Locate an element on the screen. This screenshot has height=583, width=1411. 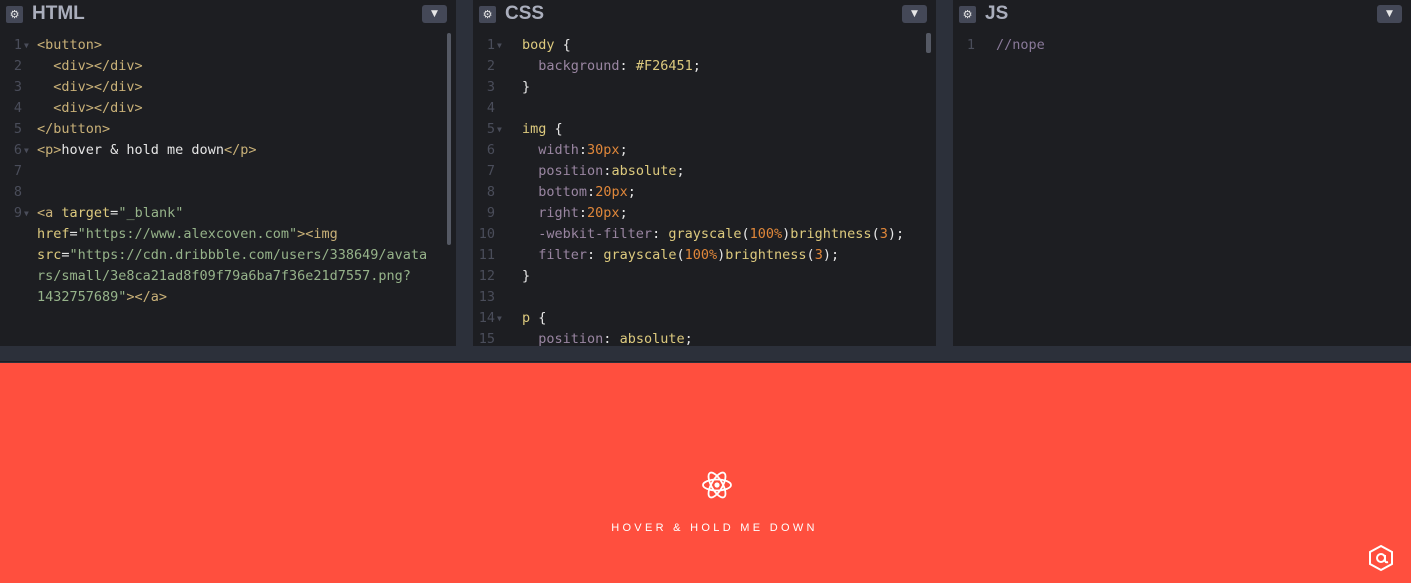
code-token: 3 is located at coordinates (818, 255).